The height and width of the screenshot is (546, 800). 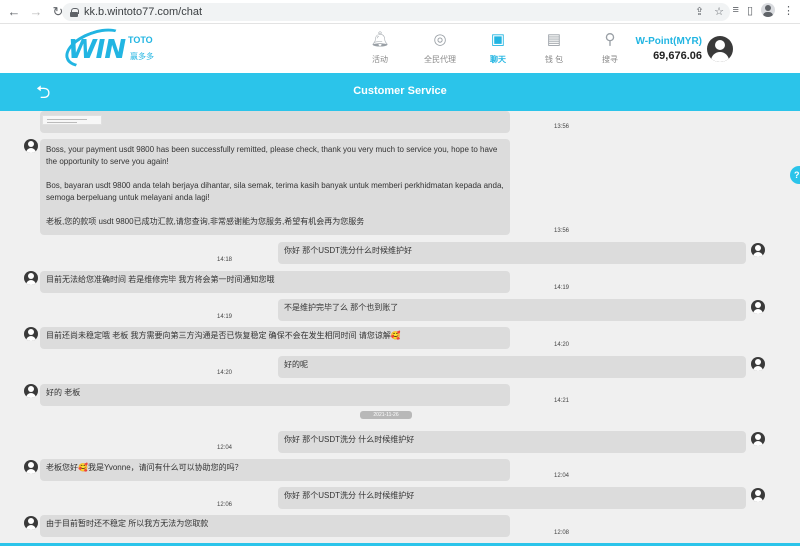 I want to click on message-time: 12:08, so click(x=562, y=533).